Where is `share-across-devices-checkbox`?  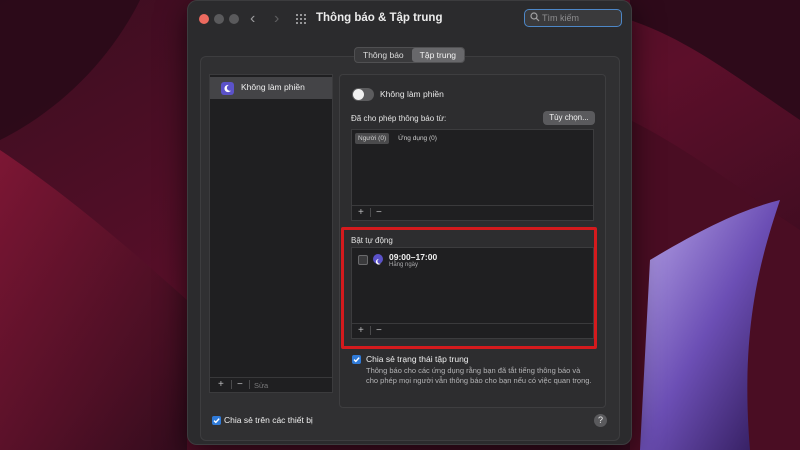
share-across-devices-checkbox is located at coordinates (216, 420).